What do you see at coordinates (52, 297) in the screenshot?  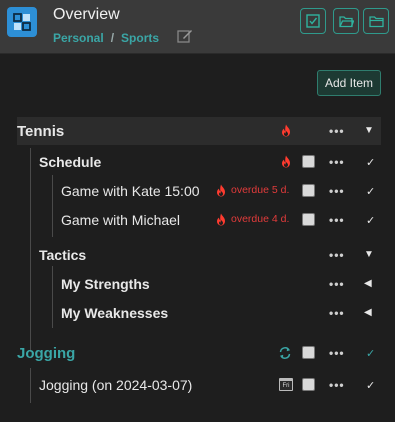 I see `tree-line-tactics` at bounding box center [52, 297].